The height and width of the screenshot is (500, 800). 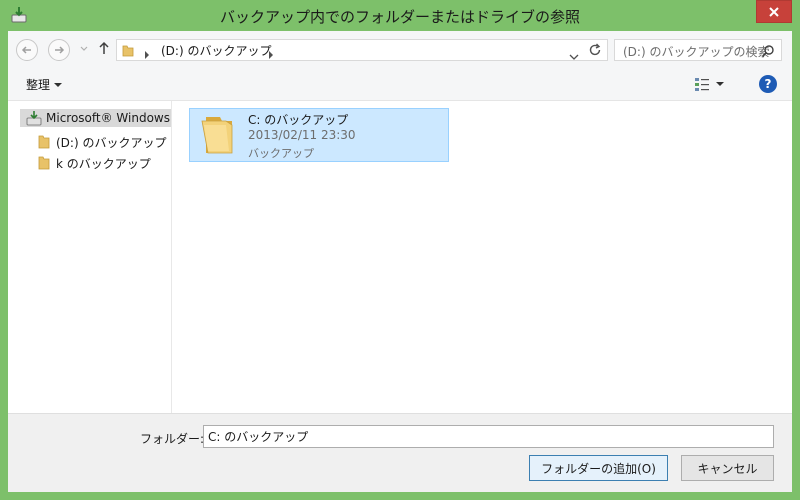 I want to click on chevron-down-icon, so click(x=84, y=48).